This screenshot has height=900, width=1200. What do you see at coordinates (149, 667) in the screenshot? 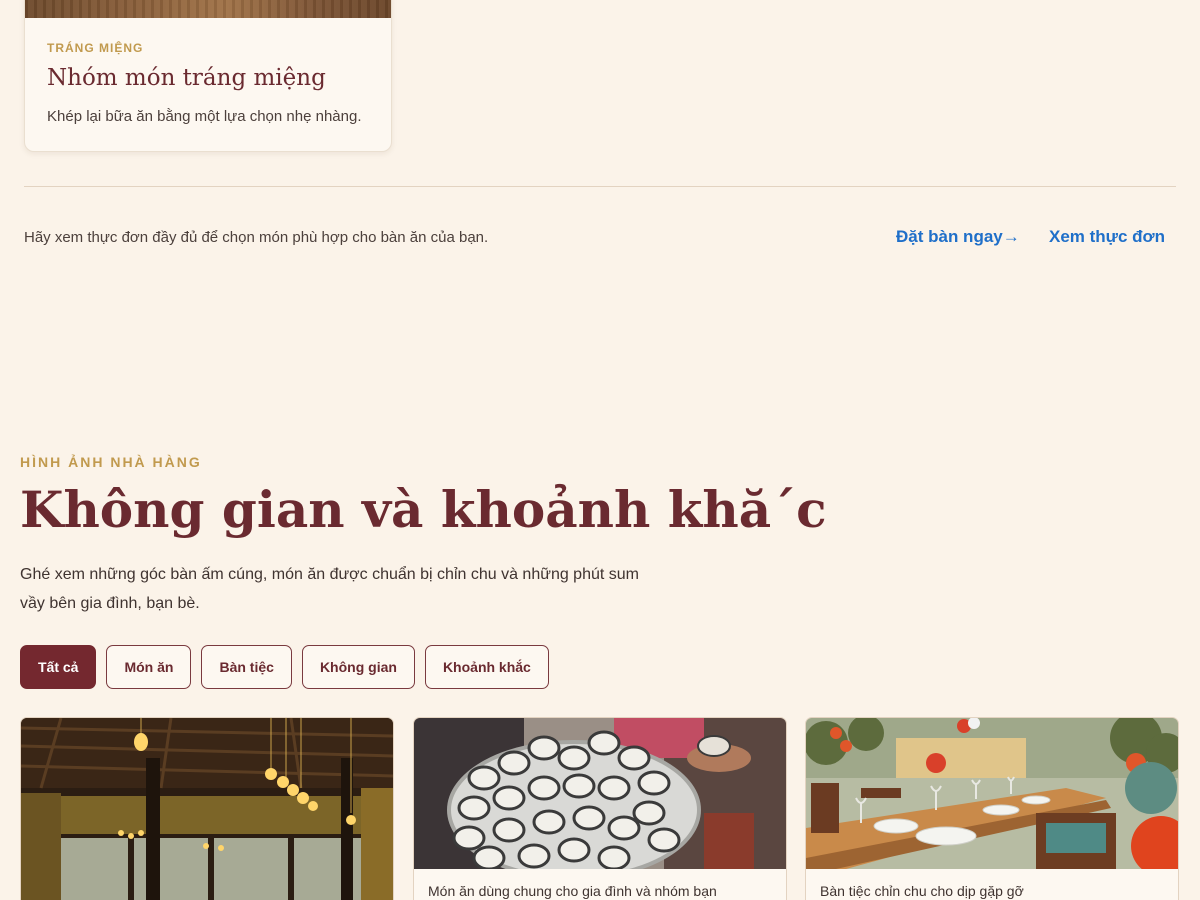
I see `filter-dishes-button: Món ăn` at bounding box center [149, 667].